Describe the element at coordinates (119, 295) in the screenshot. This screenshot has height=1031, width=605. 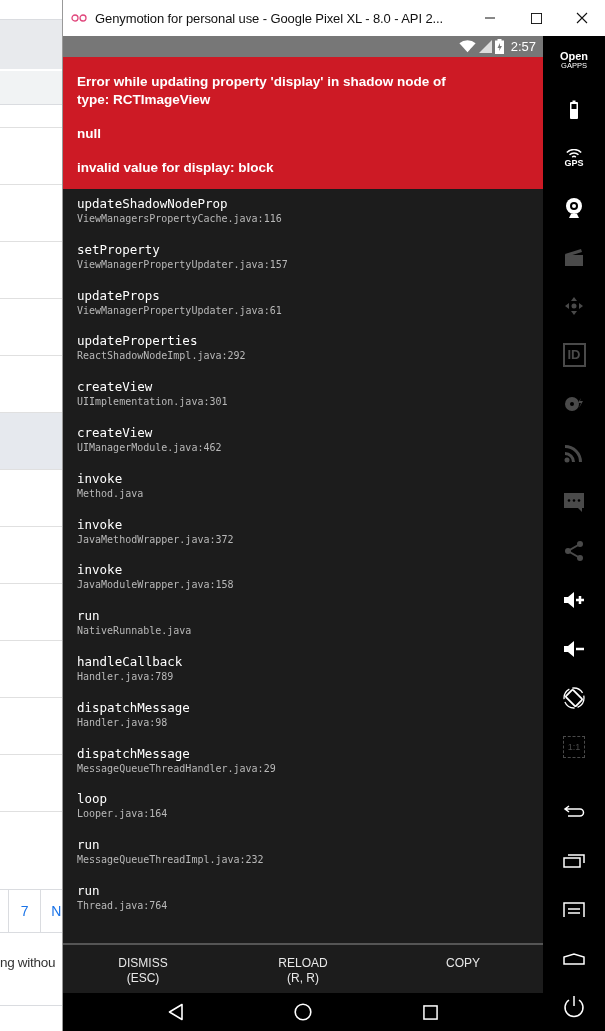
I see `method-name: updateProps` at that location.